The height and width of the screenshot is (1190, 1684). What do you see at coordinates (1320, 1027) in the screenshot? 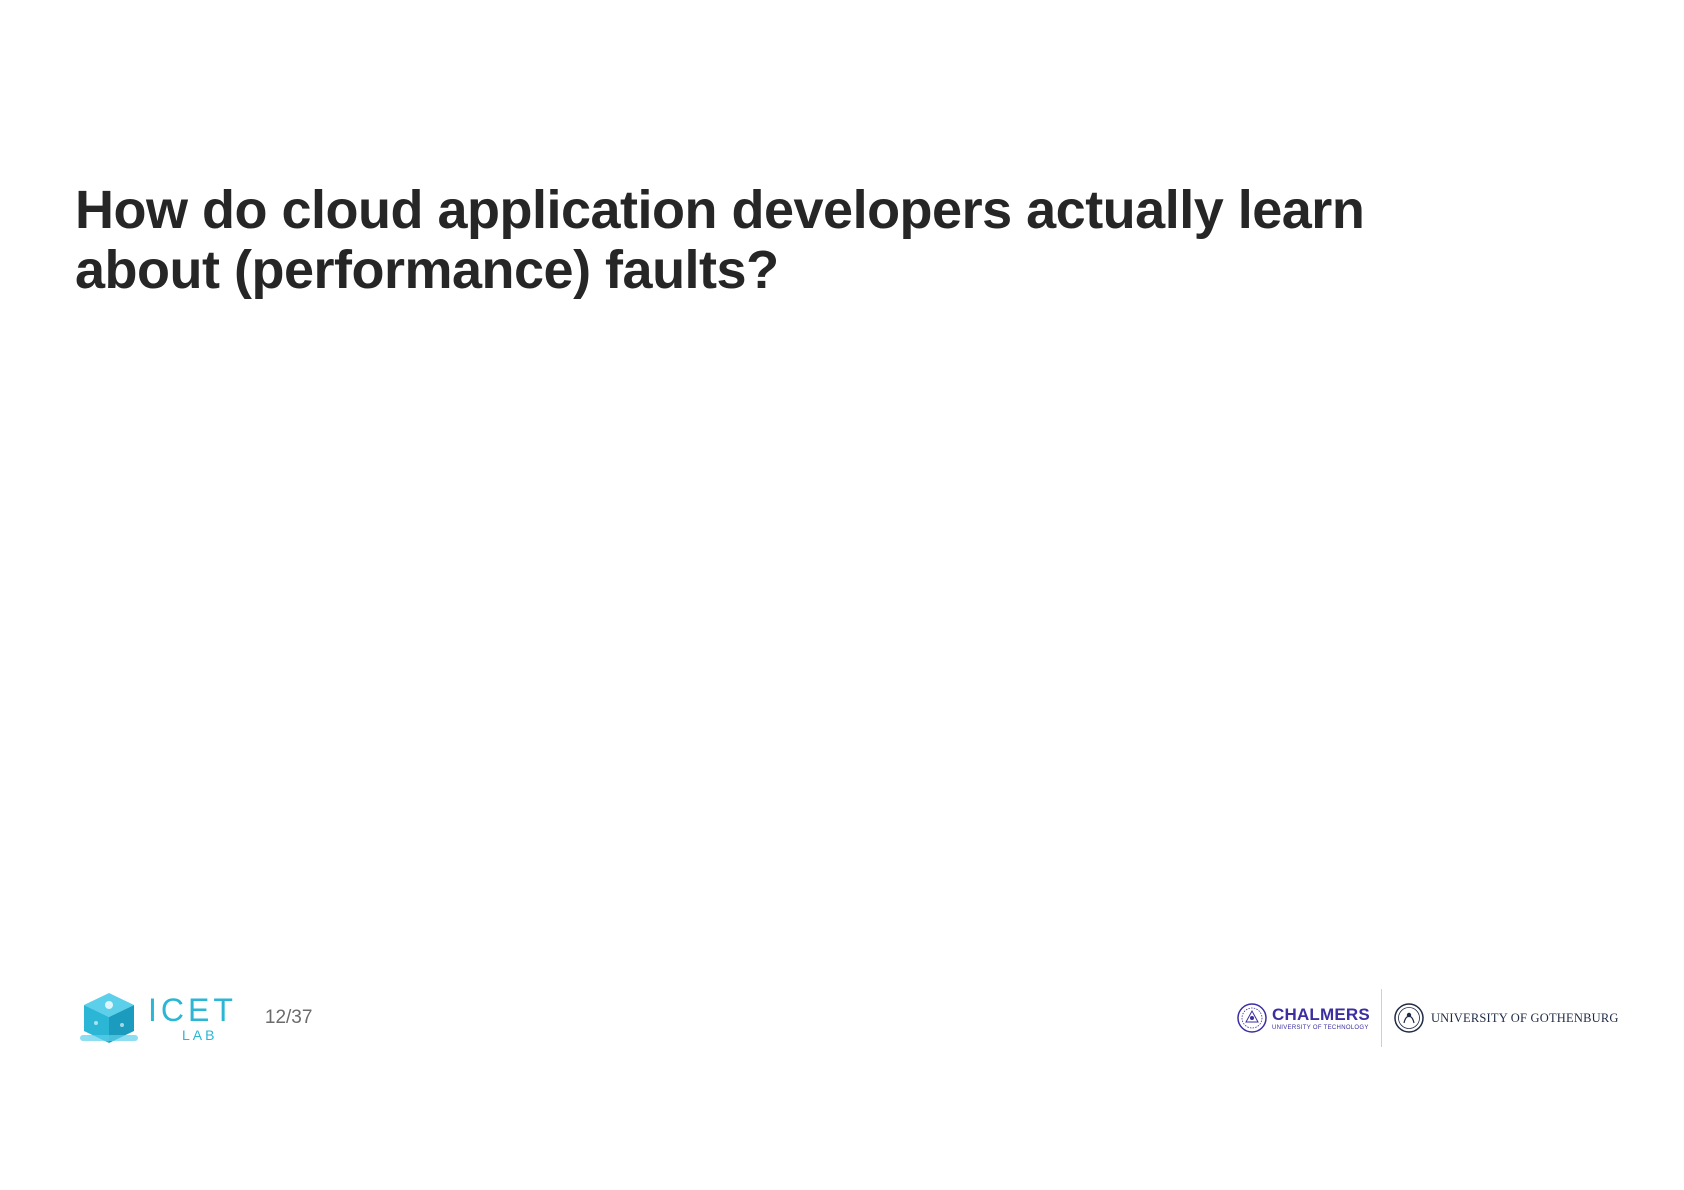
I see `chalmers-subtitle: UNIVERSITY OF TECHNOLOGY` at bounding box center [1320, 1027].